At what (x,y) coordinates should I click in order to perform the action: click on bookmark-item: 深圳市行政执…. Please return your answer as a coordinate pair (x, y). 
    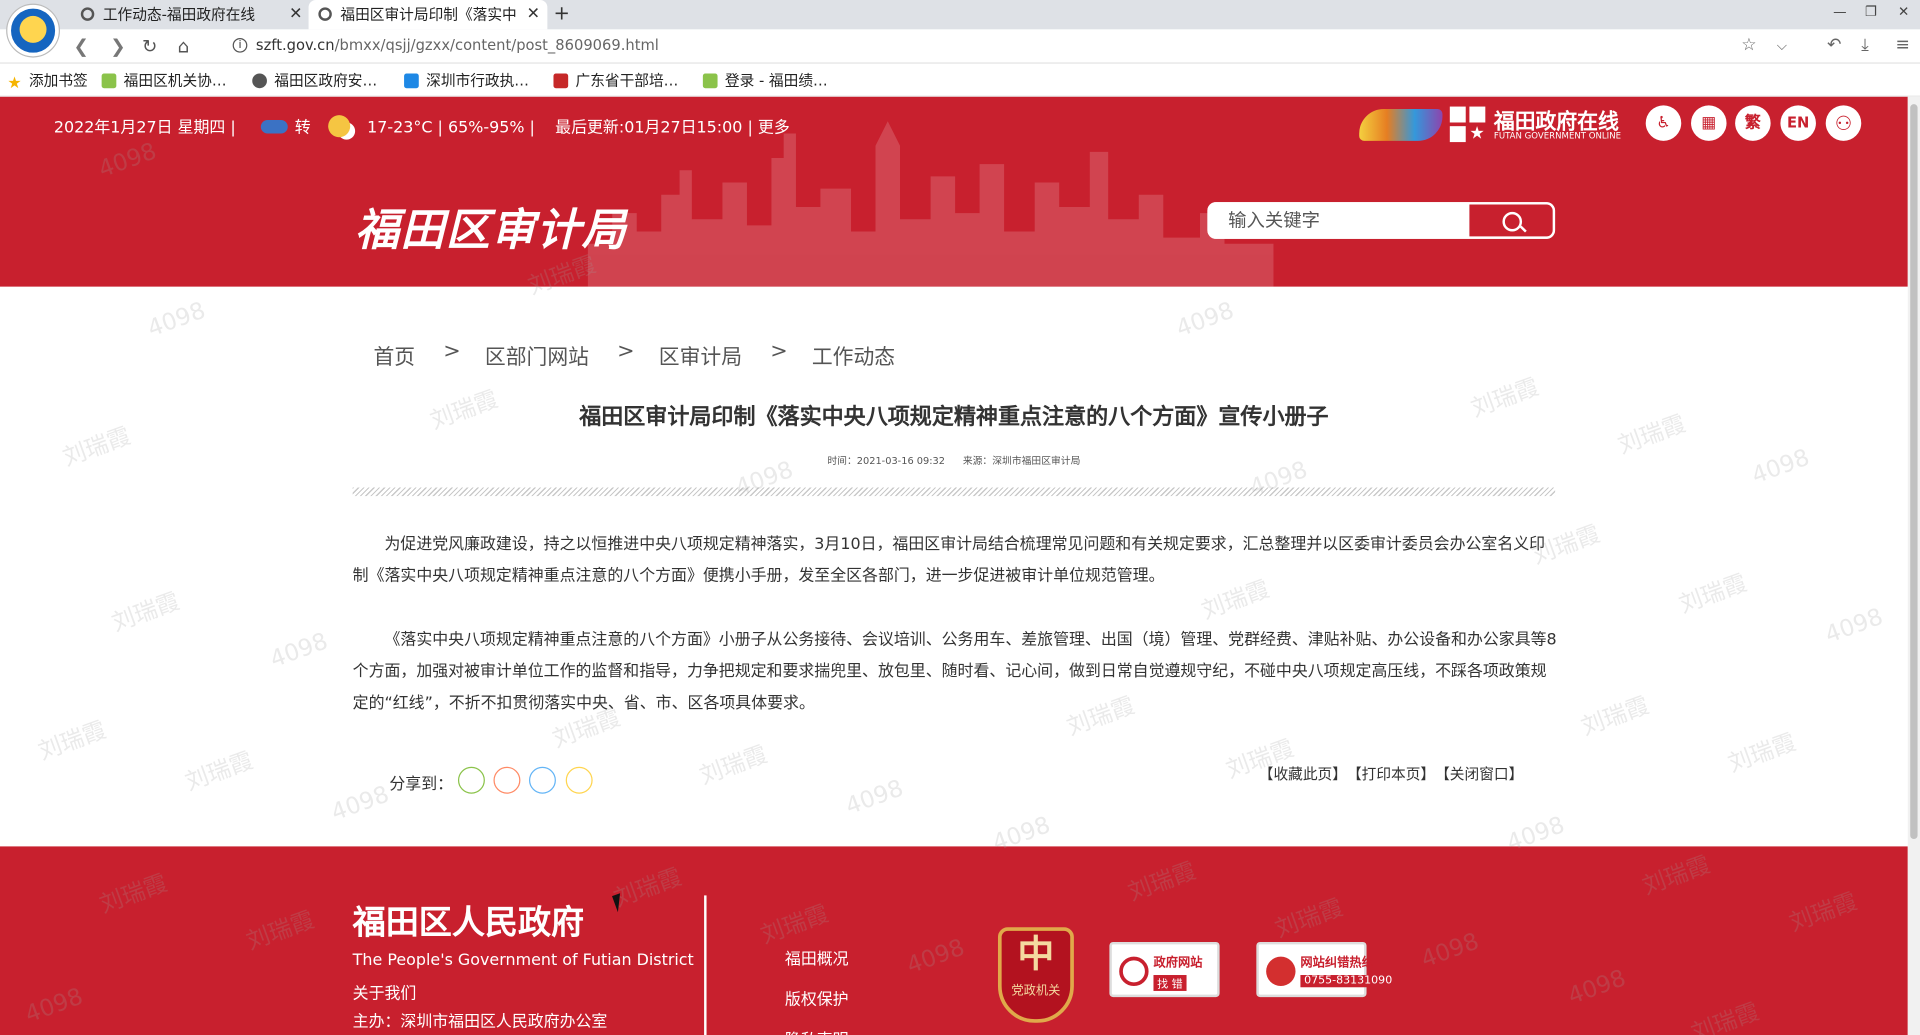
    Looking at the image, I should click on (466, 80).